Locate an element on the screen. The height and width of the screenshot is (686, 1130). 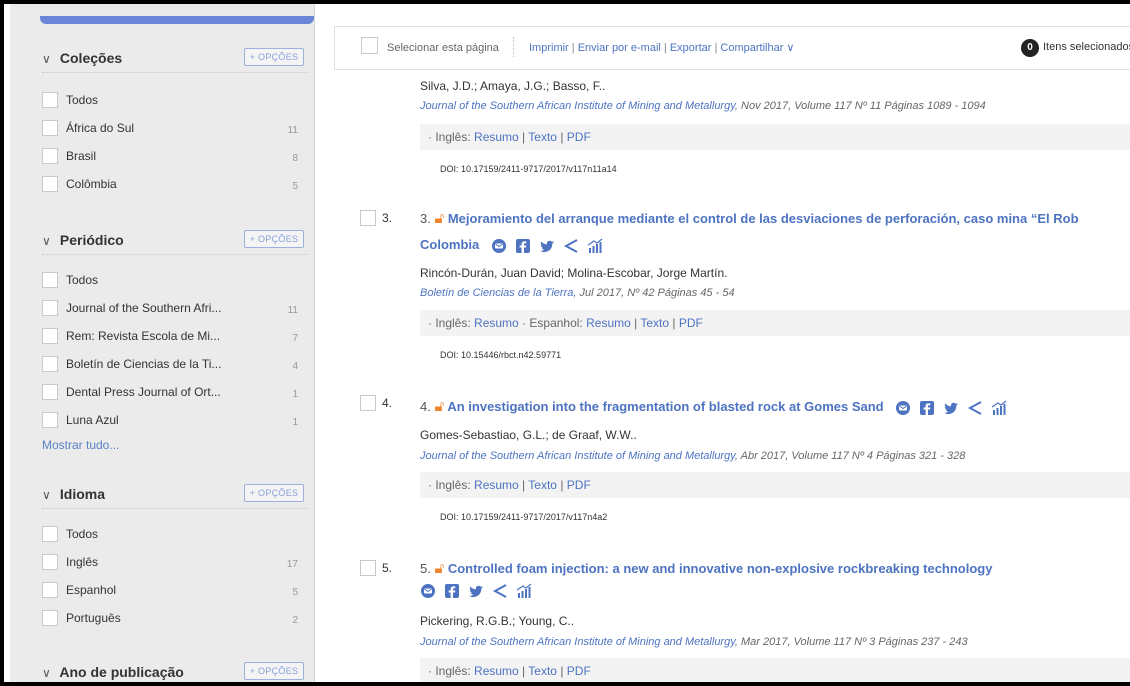
export-link: Exportar is located at coordinates (691, 48).